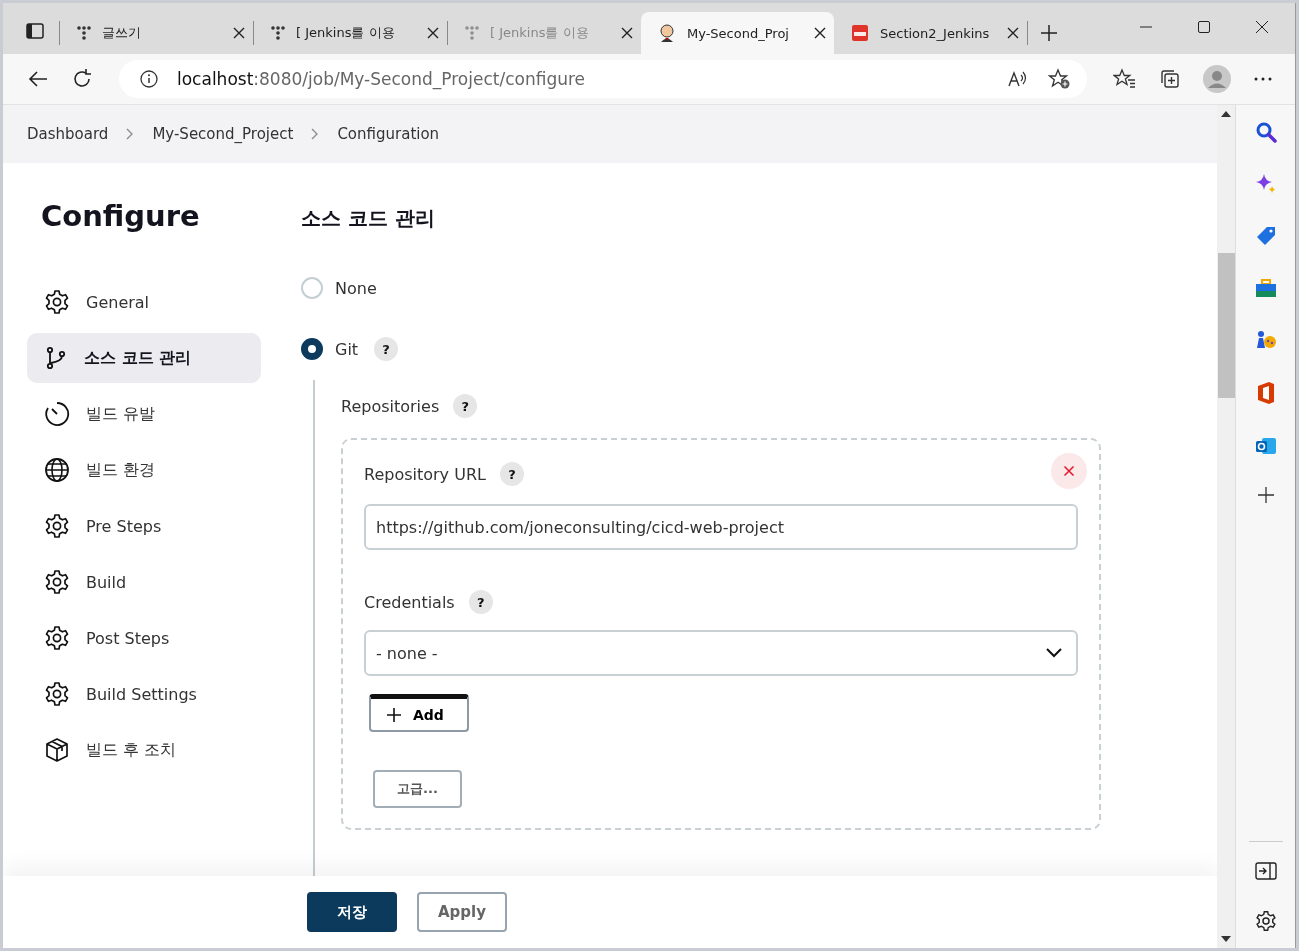  Describe the element at coordinates (1265, 288) in the screenshot. I see `toolbox-icon` at that location.